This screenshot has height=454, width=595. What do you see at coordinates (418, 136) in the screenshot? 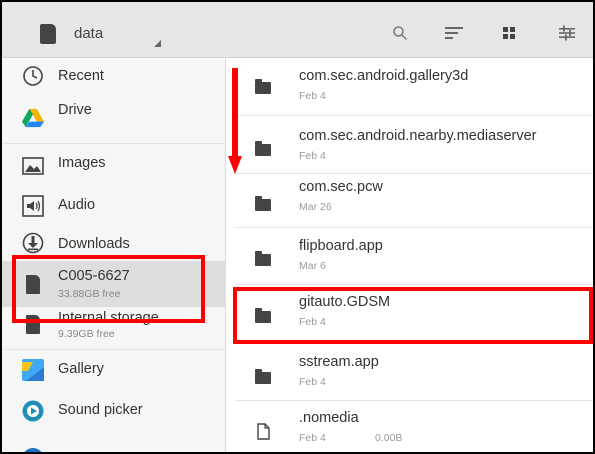
I see `file-name: com.sec.android.nearby.mediaserver` at bounding box center [418, 136].